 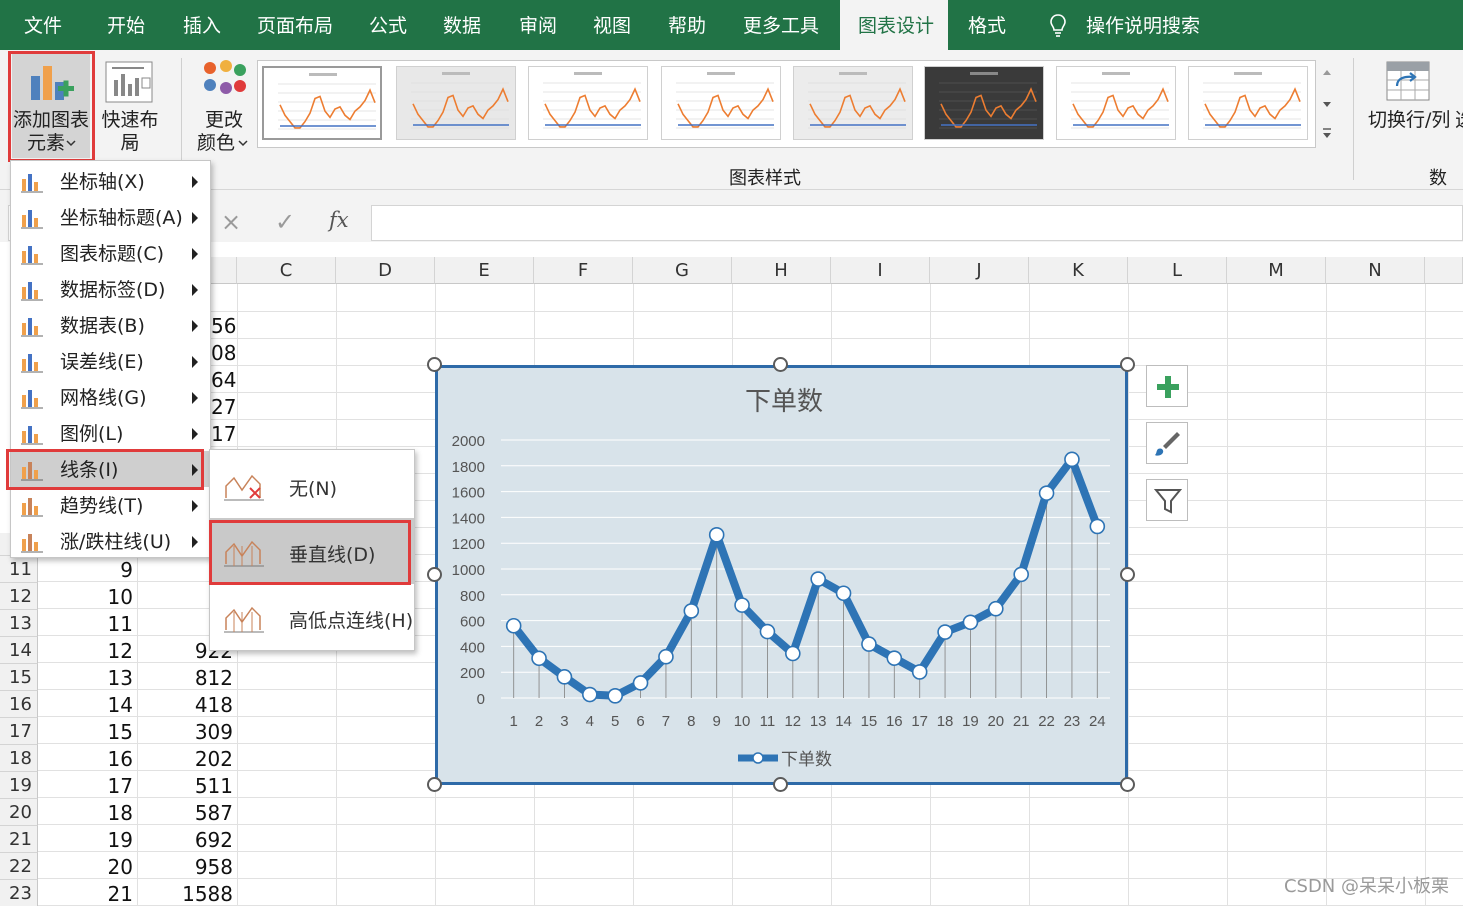 I want to click on cell-value: 309, so click(x=187, y=731).